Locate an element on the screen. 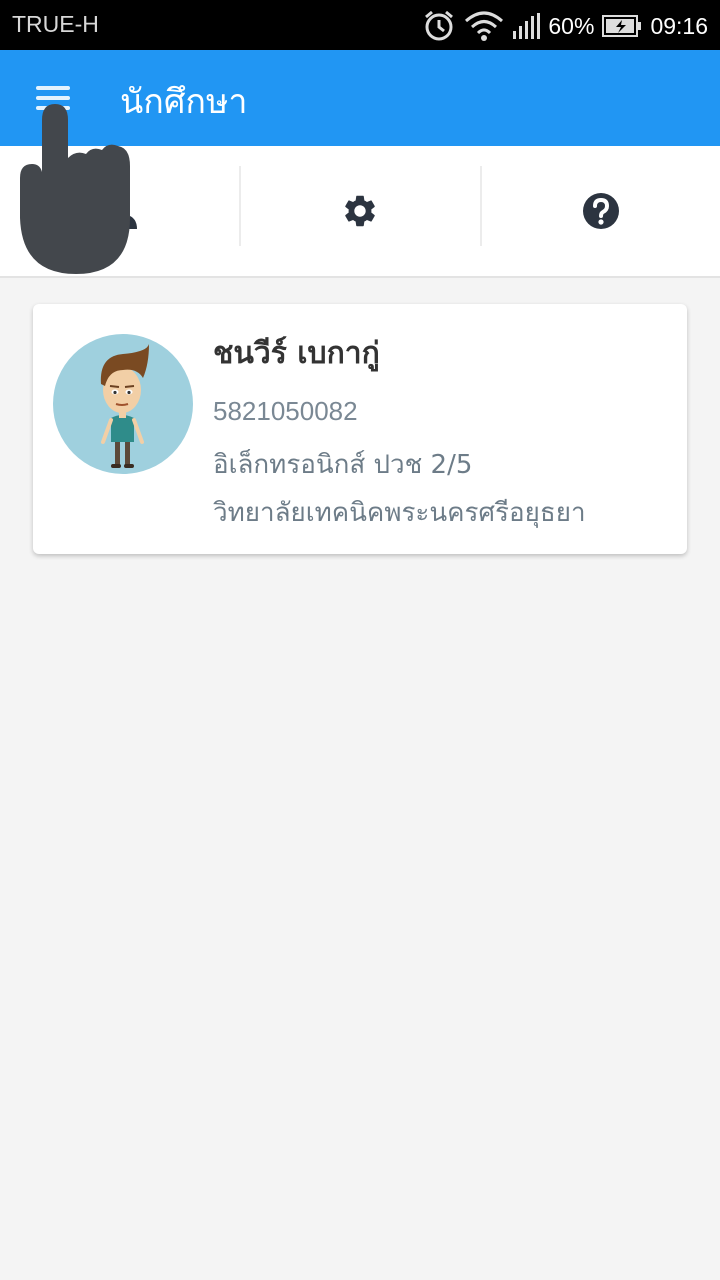  alarm-icon is located at coordinates (439, 25).